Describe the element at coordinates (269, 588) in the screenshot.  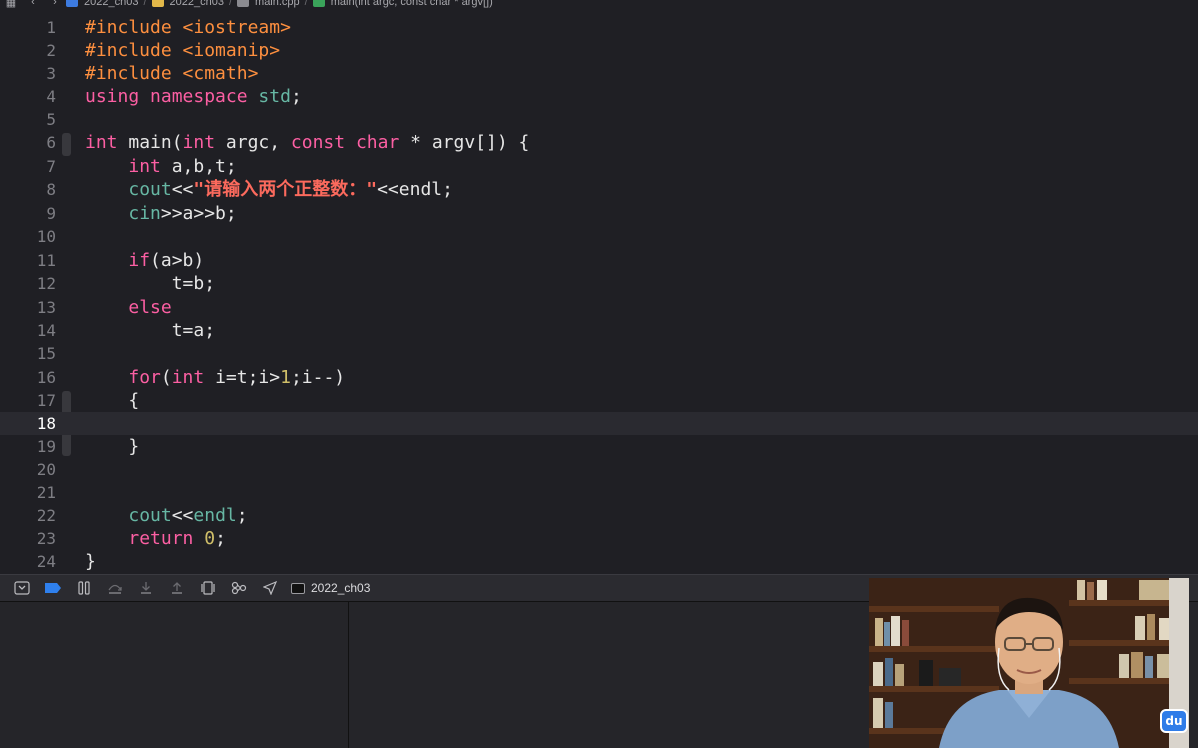
I see `location-icon` at that location.